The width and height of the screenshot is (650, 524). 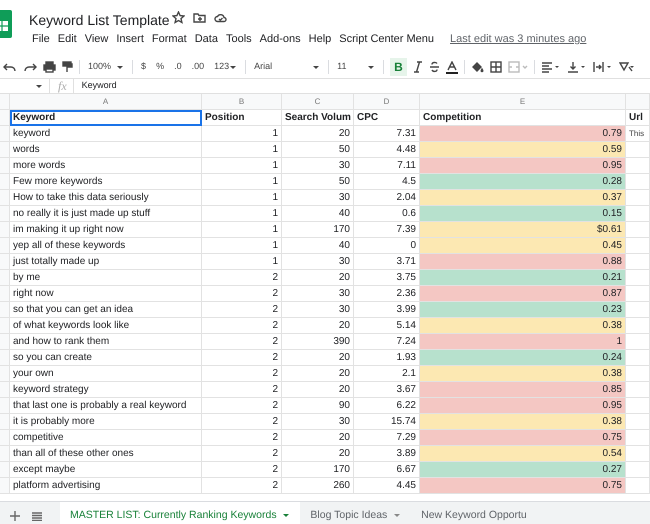 What do you see at coordinates (477, 67) in the screenshot?
I see `fill-color-icon` at bounding box center [477, 67].